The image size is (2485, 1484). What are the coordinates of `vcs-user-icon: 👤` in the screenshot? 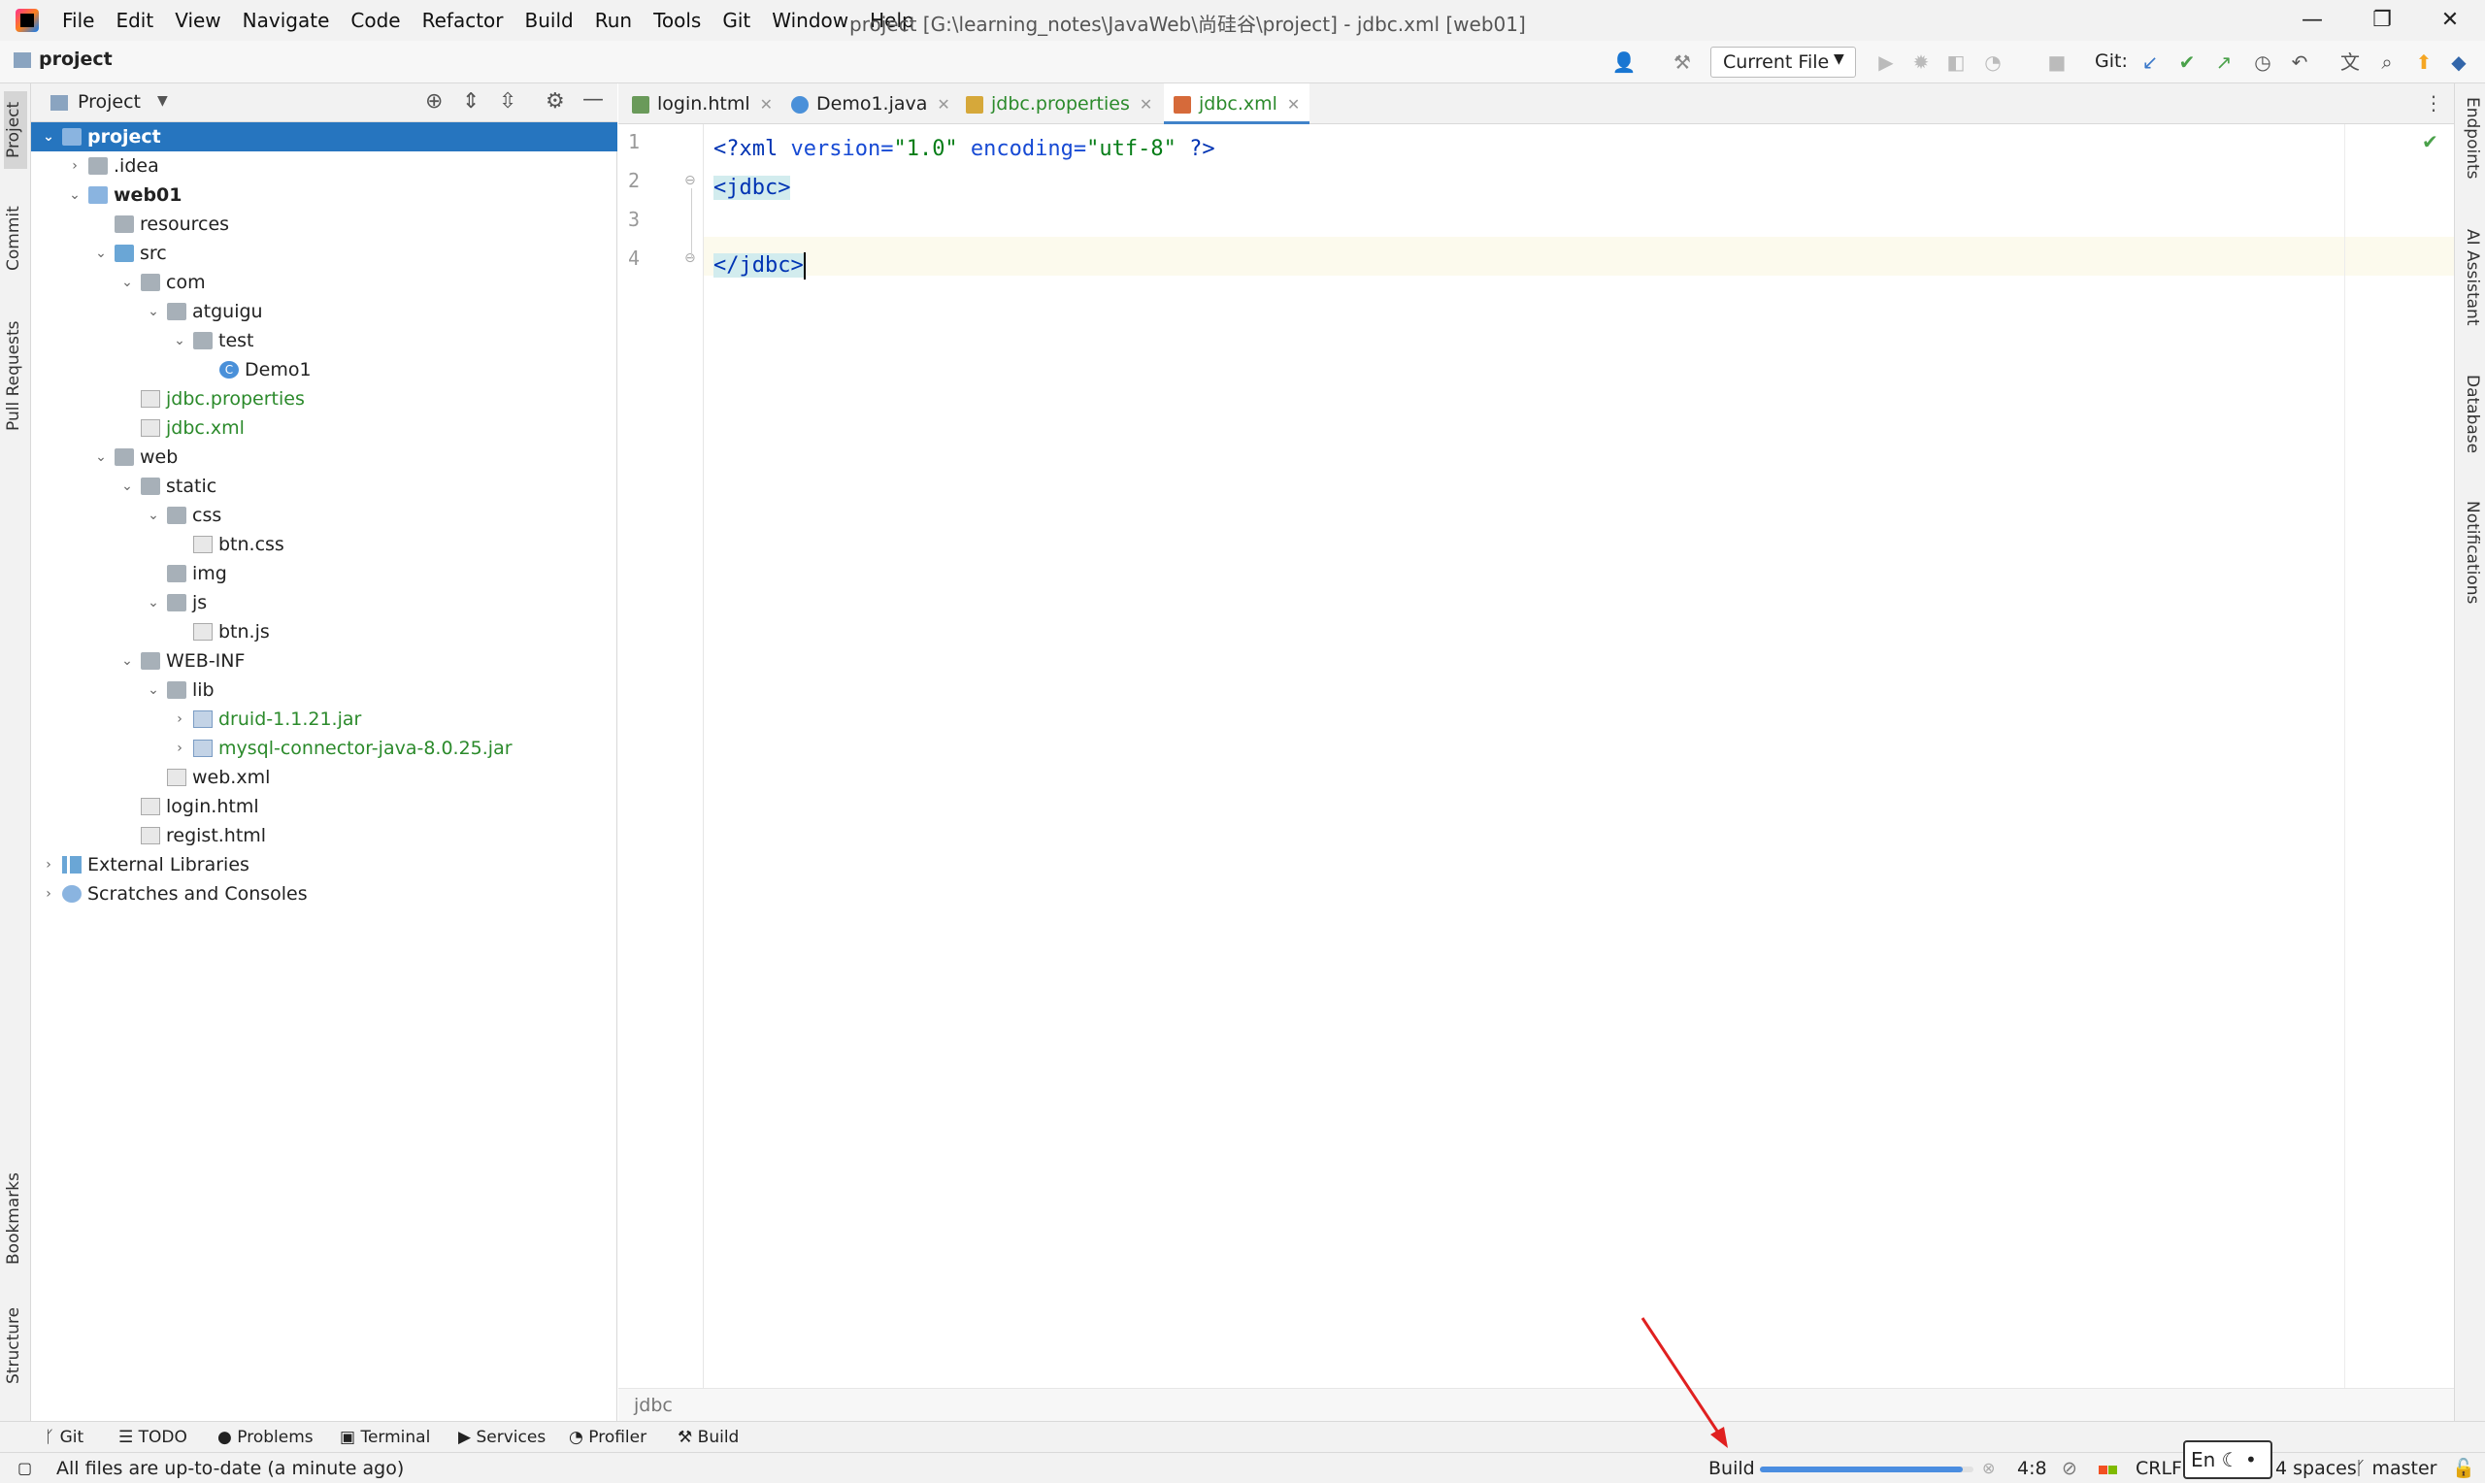 It's located at (1624, 62).